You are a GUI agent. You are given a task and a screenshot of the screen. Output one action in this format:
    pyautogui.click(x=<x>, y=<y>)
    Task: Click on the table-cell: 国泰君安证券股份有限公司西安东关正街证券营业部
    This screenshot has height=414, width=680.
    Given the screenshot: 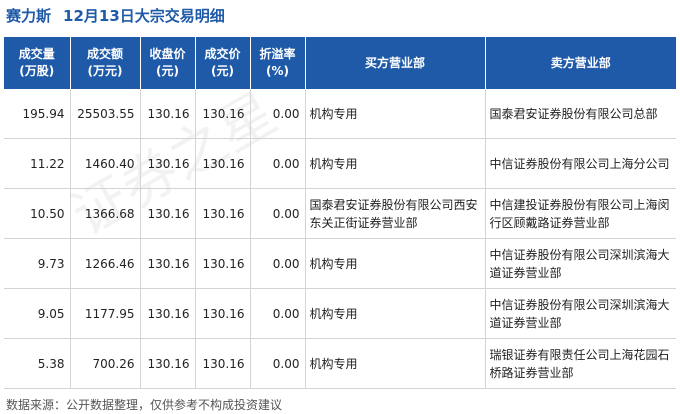 What is the action you would take?
    pyautogui.click(x=395, y=213)
    